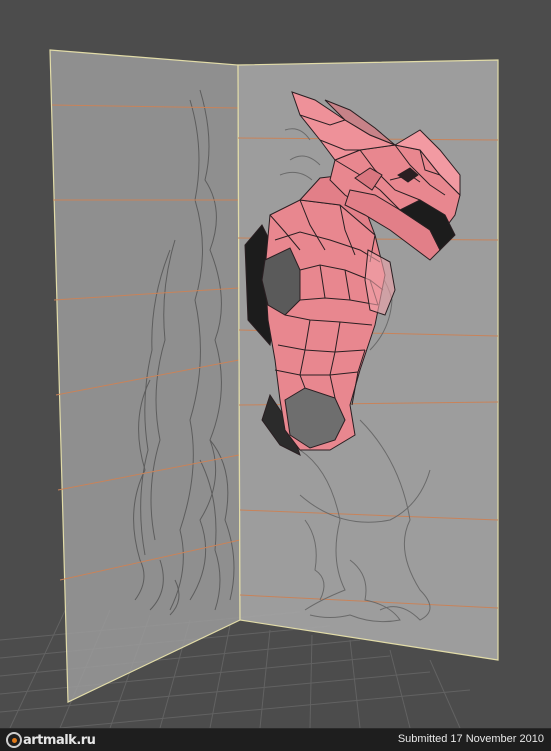  I want to click on logo-mark-icon, so click(14, 740).